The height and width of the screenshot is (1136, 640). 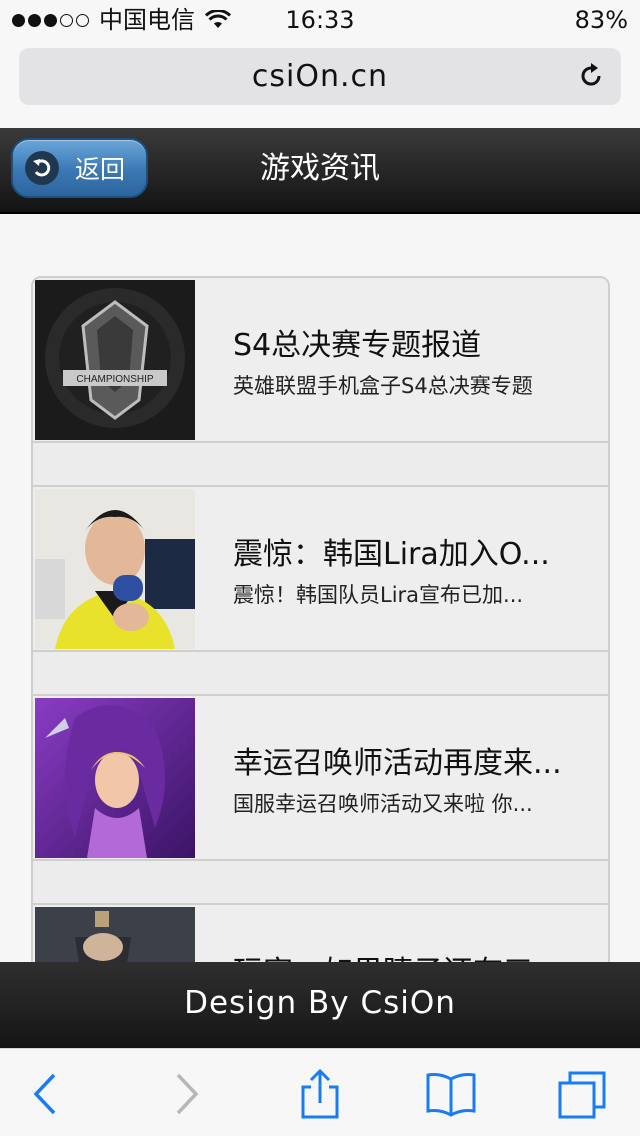 What do you see at coordinates (357, 345) in the screenshot?
I see `news-title: S4总决赛专题报道` at bounding box center [357, 345].